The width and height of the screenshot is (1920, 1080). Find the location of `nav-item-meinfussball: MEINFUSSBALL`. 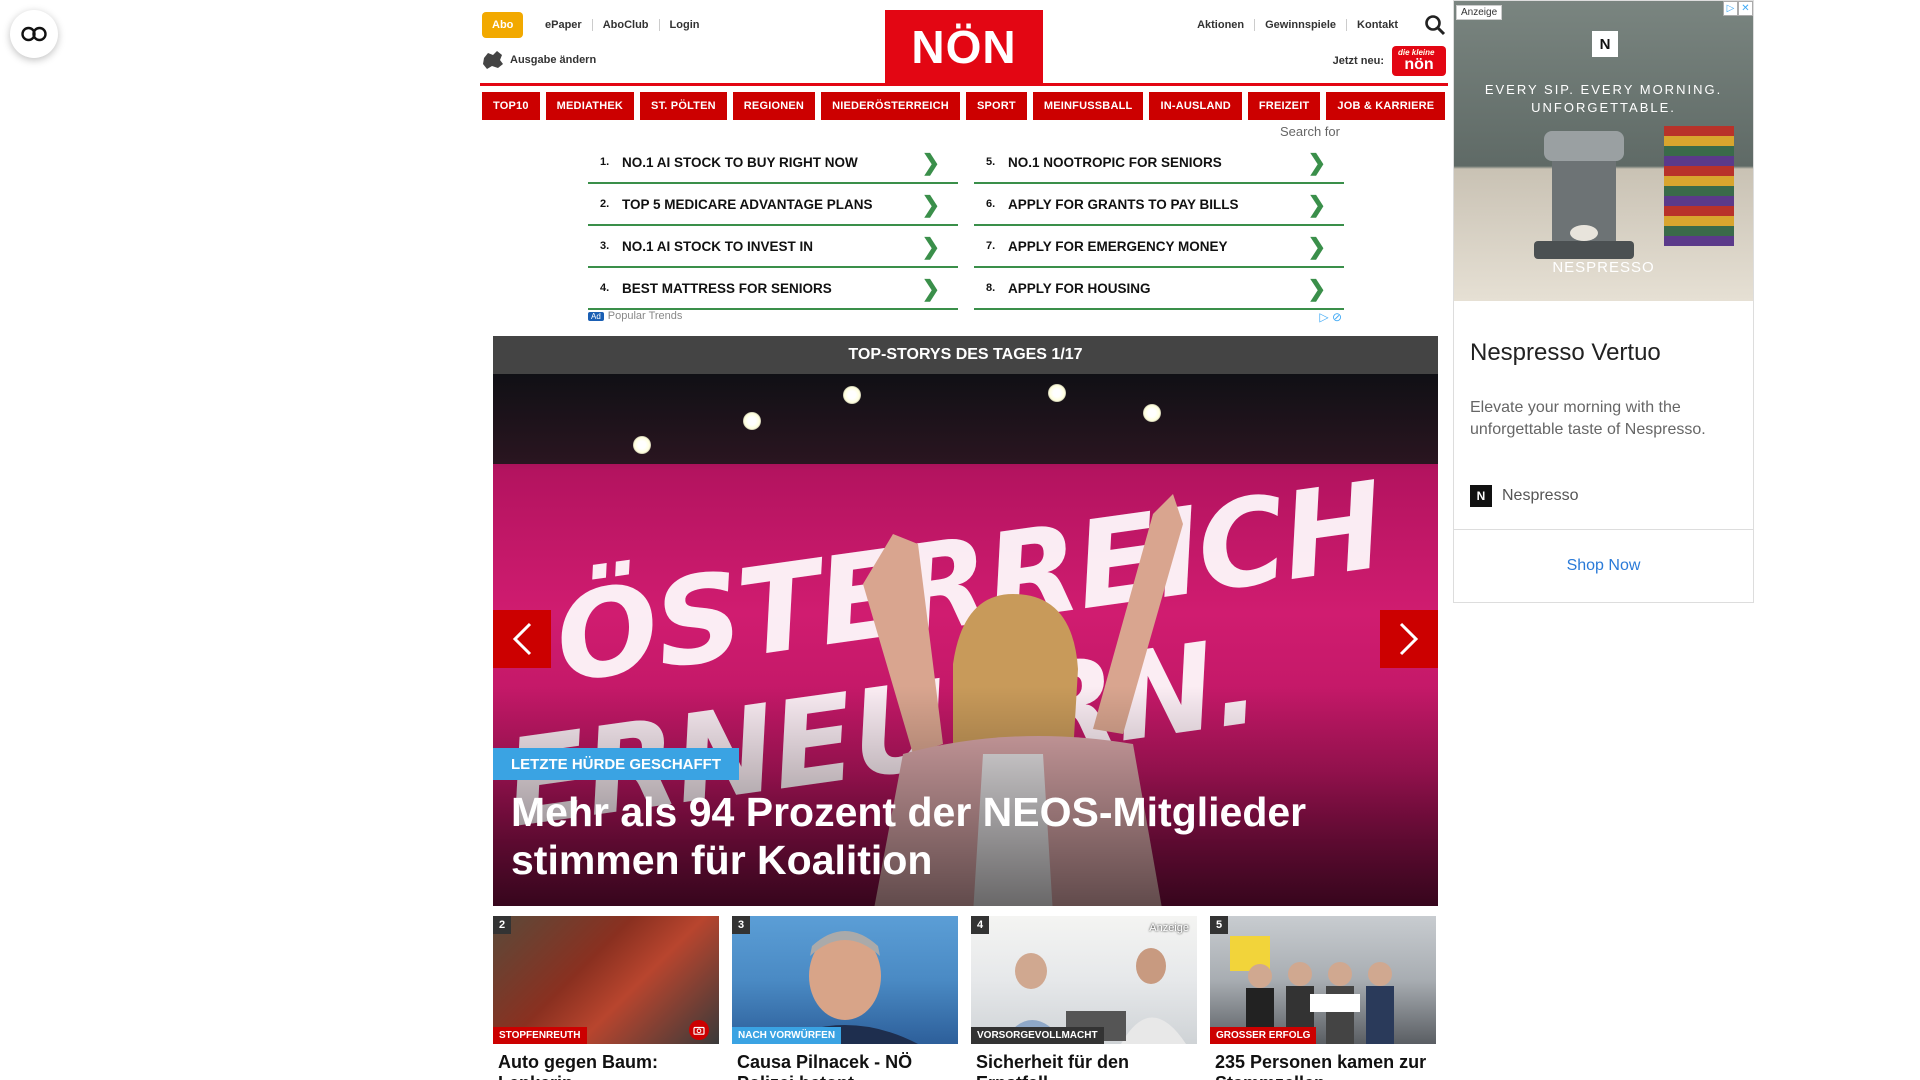

nav-item-meinfussball: MEINFUSSBALL is located at coordinates (1088, 106).